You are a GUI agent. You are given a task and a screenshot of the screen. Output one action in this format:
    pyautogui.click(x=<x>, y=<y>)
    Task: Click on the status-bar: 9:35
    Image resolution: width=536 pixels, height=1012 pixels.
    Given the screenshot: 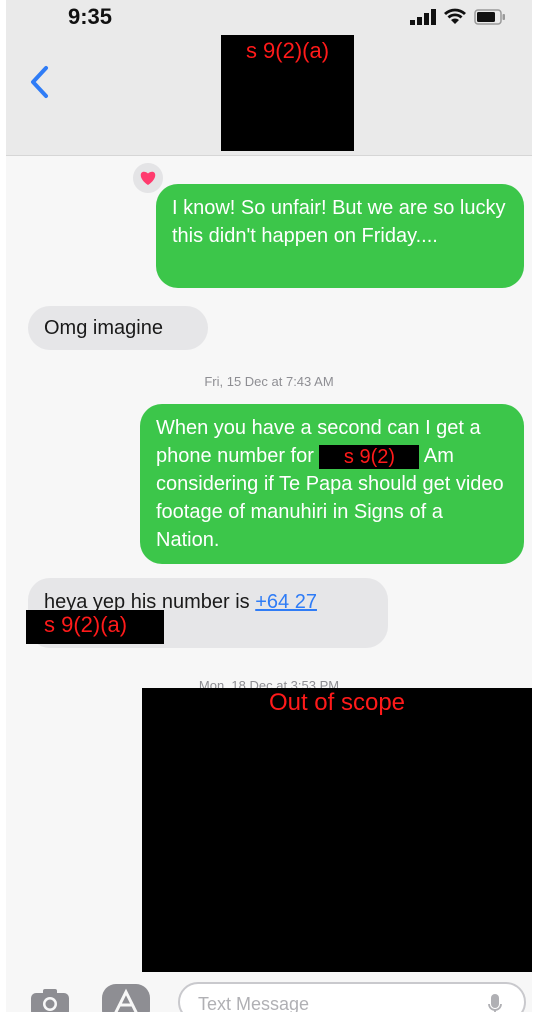 What is the action you would take?
    pyautogui.click(x=269, y=16)
    